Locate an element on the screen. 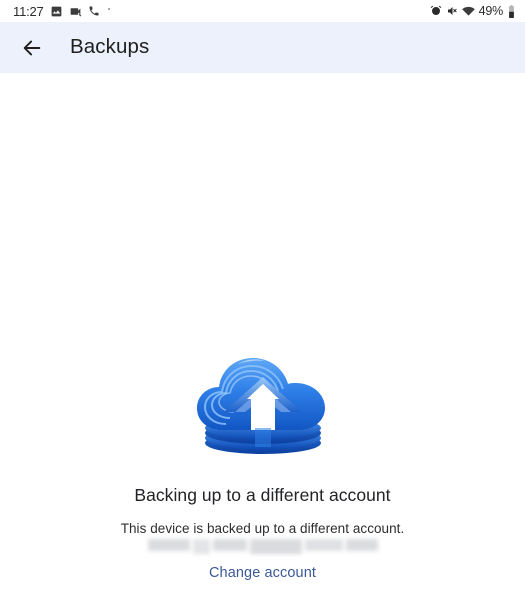 Image resolution: width=525 pixels, height=600 pixels. wifi-icon is located at coordinates (468, 11).